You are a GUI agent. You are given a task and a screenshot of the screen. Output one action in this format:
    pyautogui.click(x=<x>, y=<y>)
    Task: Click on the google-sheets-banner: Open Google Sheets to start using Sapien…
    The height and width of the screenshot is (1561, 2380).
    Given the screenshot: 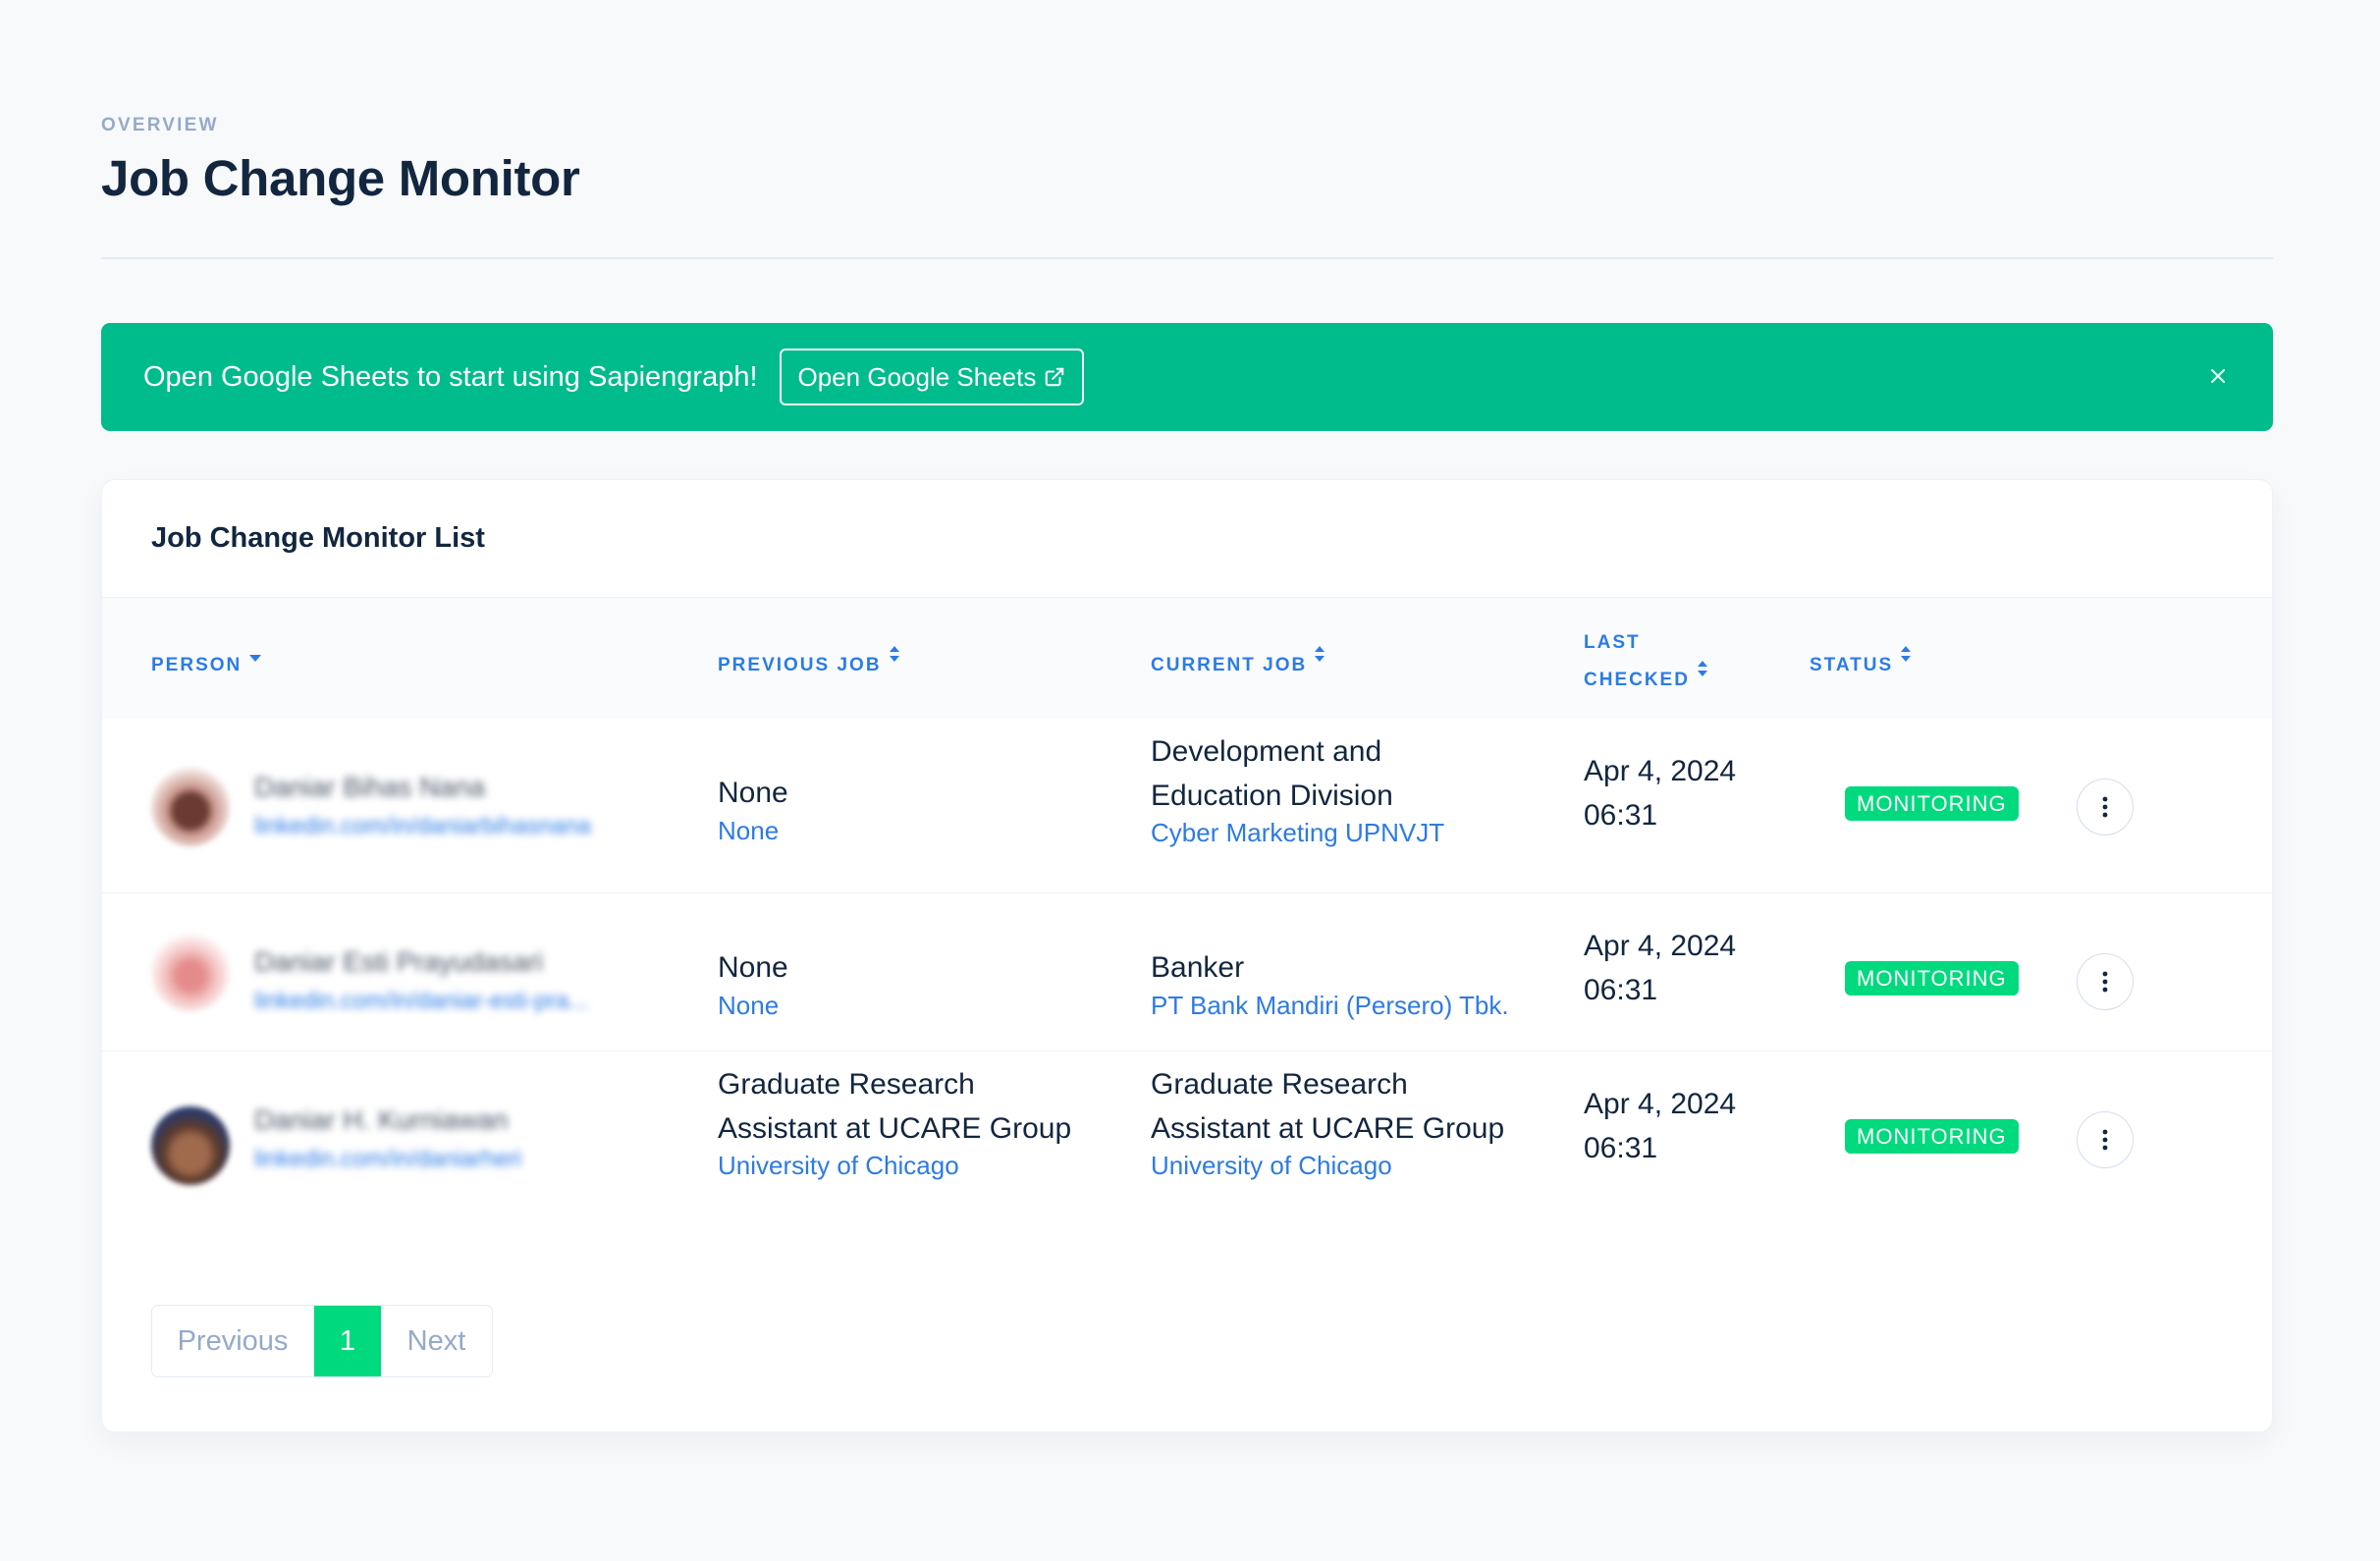 What is the action you would take?
    pyautogui.click(x=1187, y=377)
    